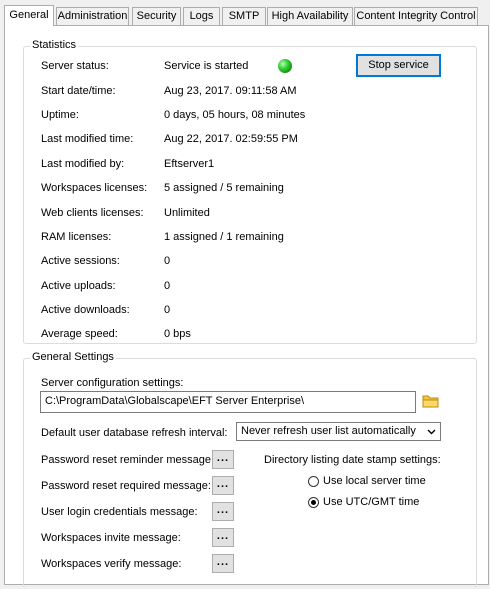 This screenshot has height=589, width=490. What do you see at coordinates (230, 91) in the screenshot?
I see `stat-value-start-datetime: Aug 23, 2017. 09:11:58 AM` at bounding box center [230, 91].